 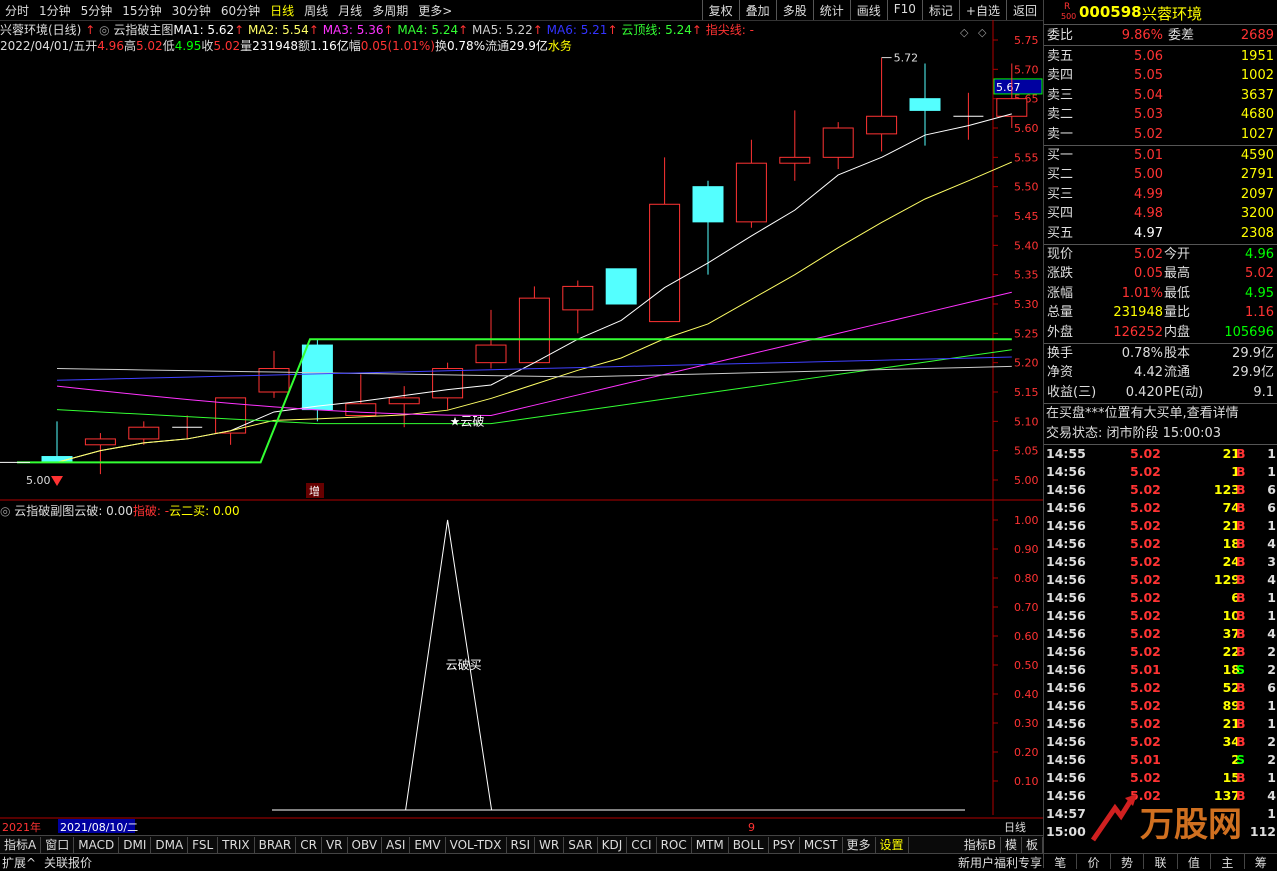 What do you see at coordinates (794, 10) in the screenshot?
I see `tool-button-2: 多股` at bounding box center [794, 10].